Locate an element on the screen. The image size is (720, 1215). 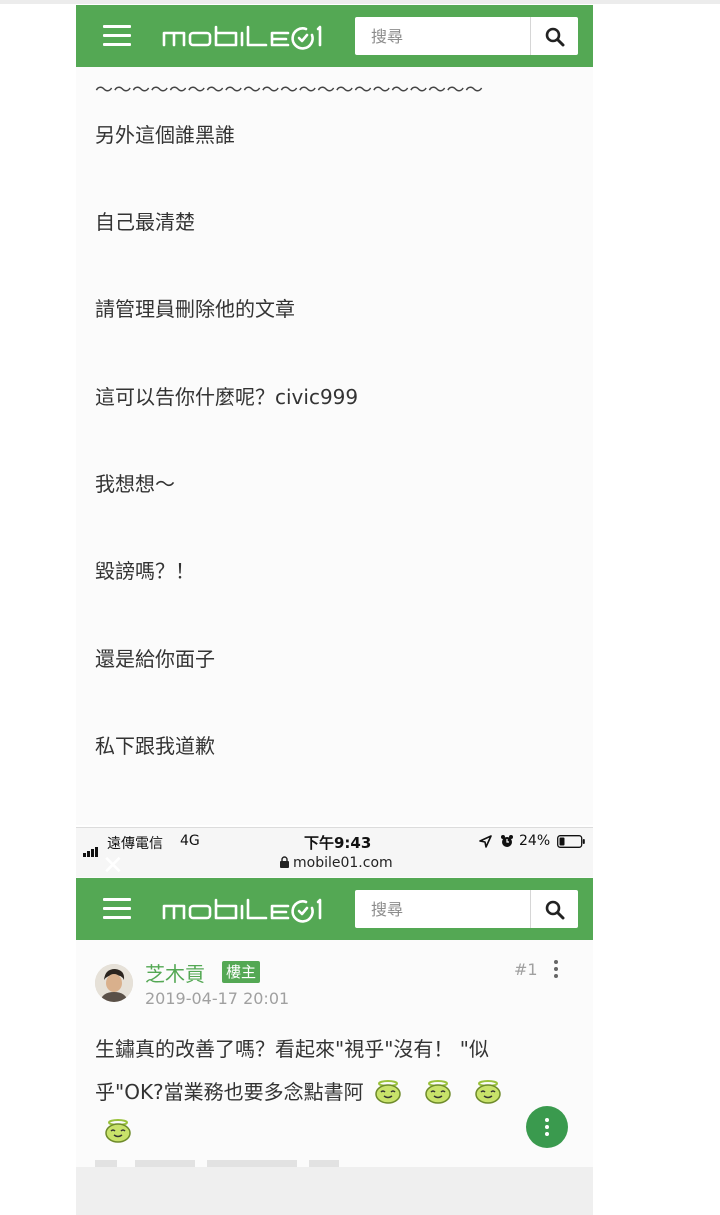
thread-starter-badge: 樓主 is located at coordinates (241, 972).